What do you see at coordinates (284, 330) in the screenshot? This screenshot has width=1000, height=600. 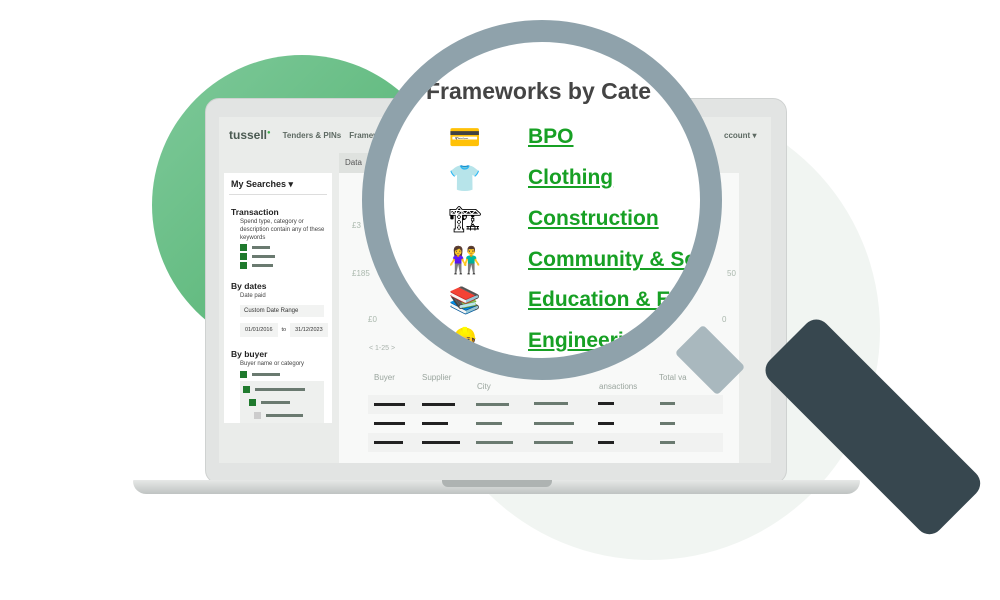 I see `to-label: to` at bounding box center [284, 330].